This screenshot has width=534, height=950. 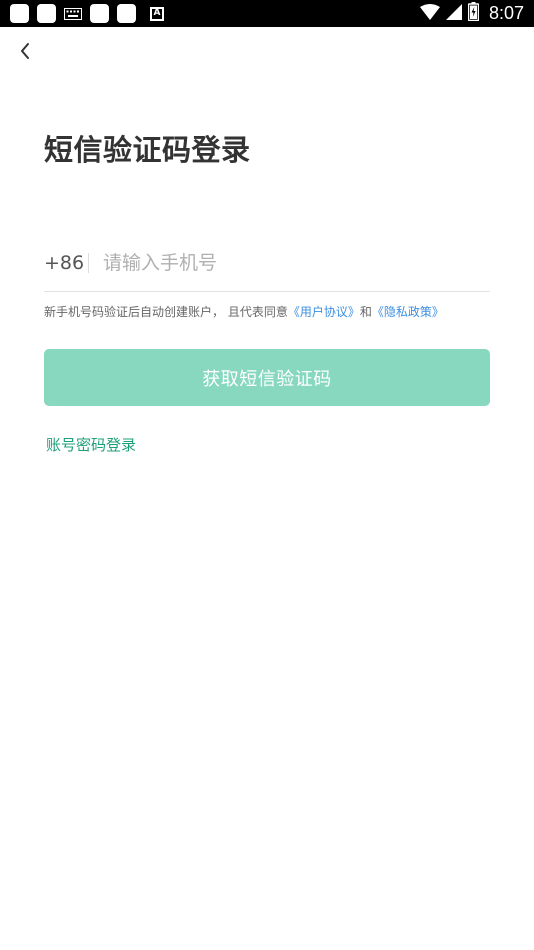 What do you see at coordinates (88, 263) in the screenshot?
I see `field-divider` at bounding box center [88, 263].